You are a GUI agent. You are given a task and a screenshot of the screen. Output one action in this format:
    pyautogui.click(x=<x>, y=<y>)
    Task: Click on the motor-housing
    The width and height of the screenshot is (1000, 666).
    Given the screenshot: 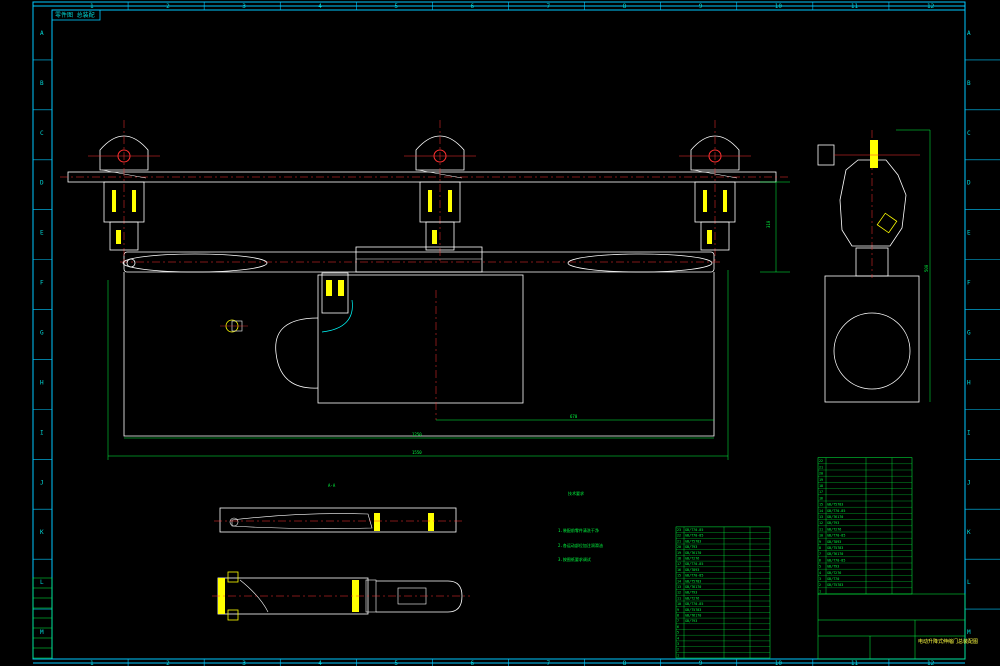 What is the action you would take?
    pyautogui.click(x=420, y=339)
    